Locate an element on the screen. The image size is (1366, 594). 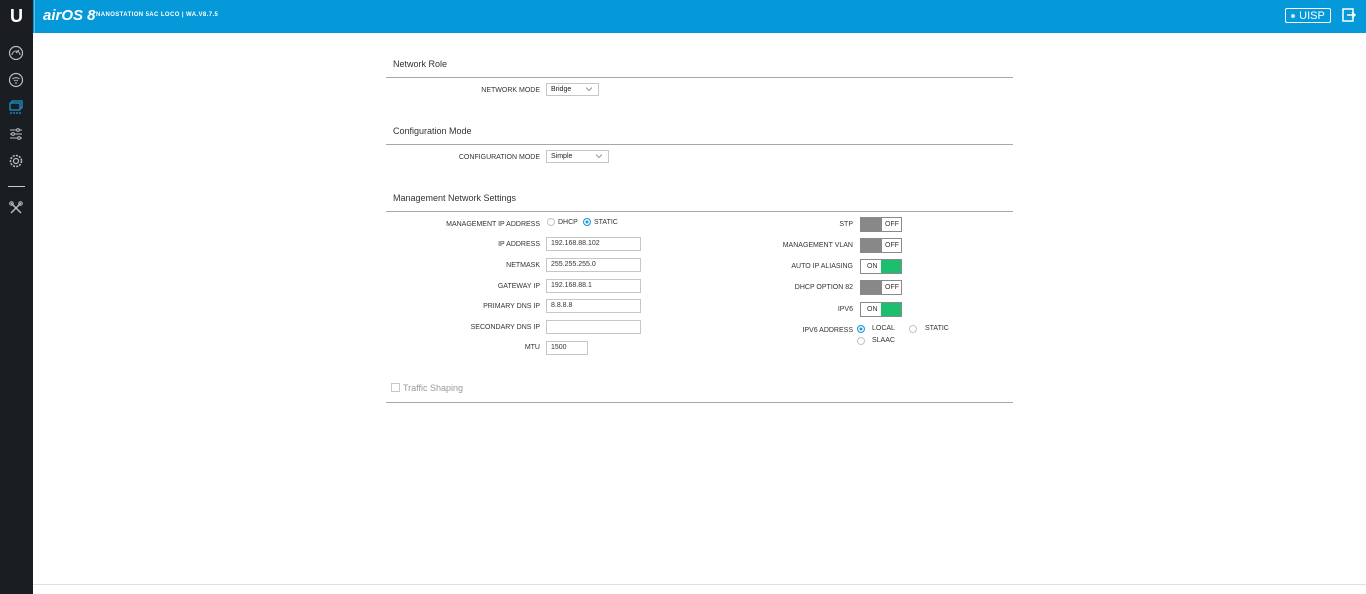
static-radio is located at coordinates (587, 222).